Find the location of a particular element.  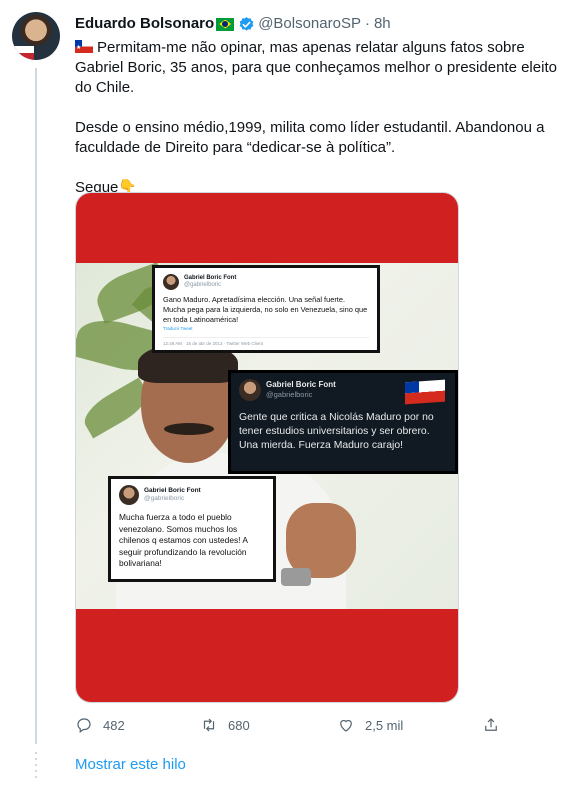

heart-icon is located at coordinates (346, 725).